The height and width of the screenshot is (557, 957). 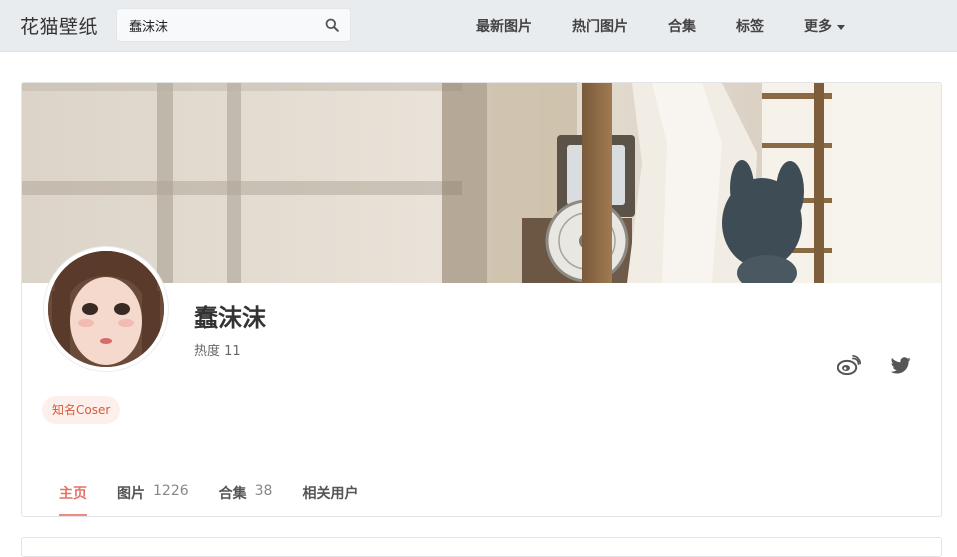 I want to click on nav-popular-images: 热门图片, so click(x=600, y=26).